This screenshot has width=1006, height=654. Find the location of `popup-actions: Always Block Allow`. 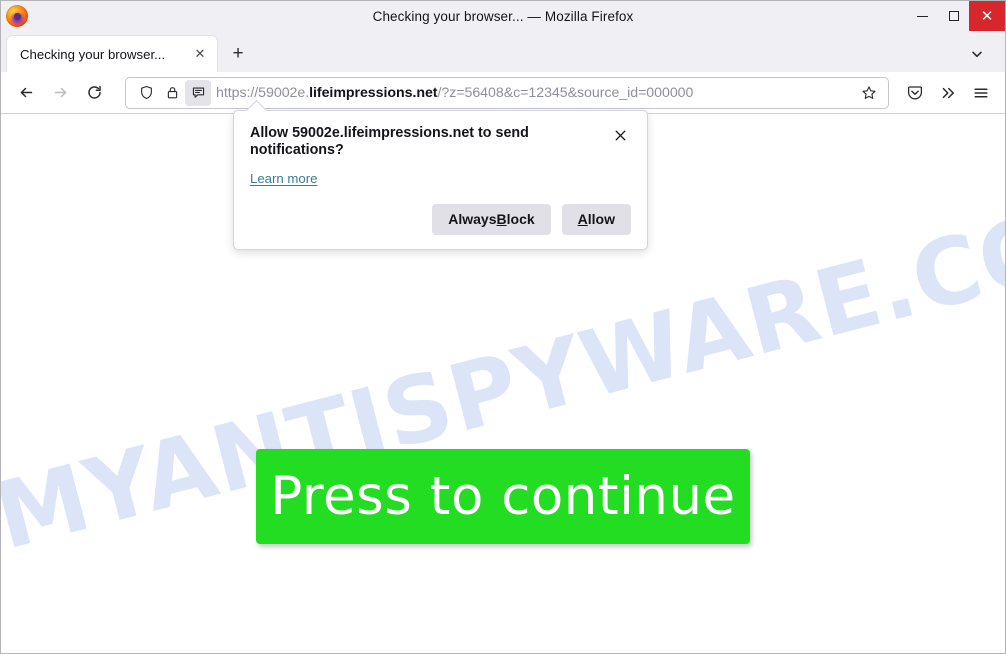

popup-actions: Always Block Allow is located at coordinates (440, 219).